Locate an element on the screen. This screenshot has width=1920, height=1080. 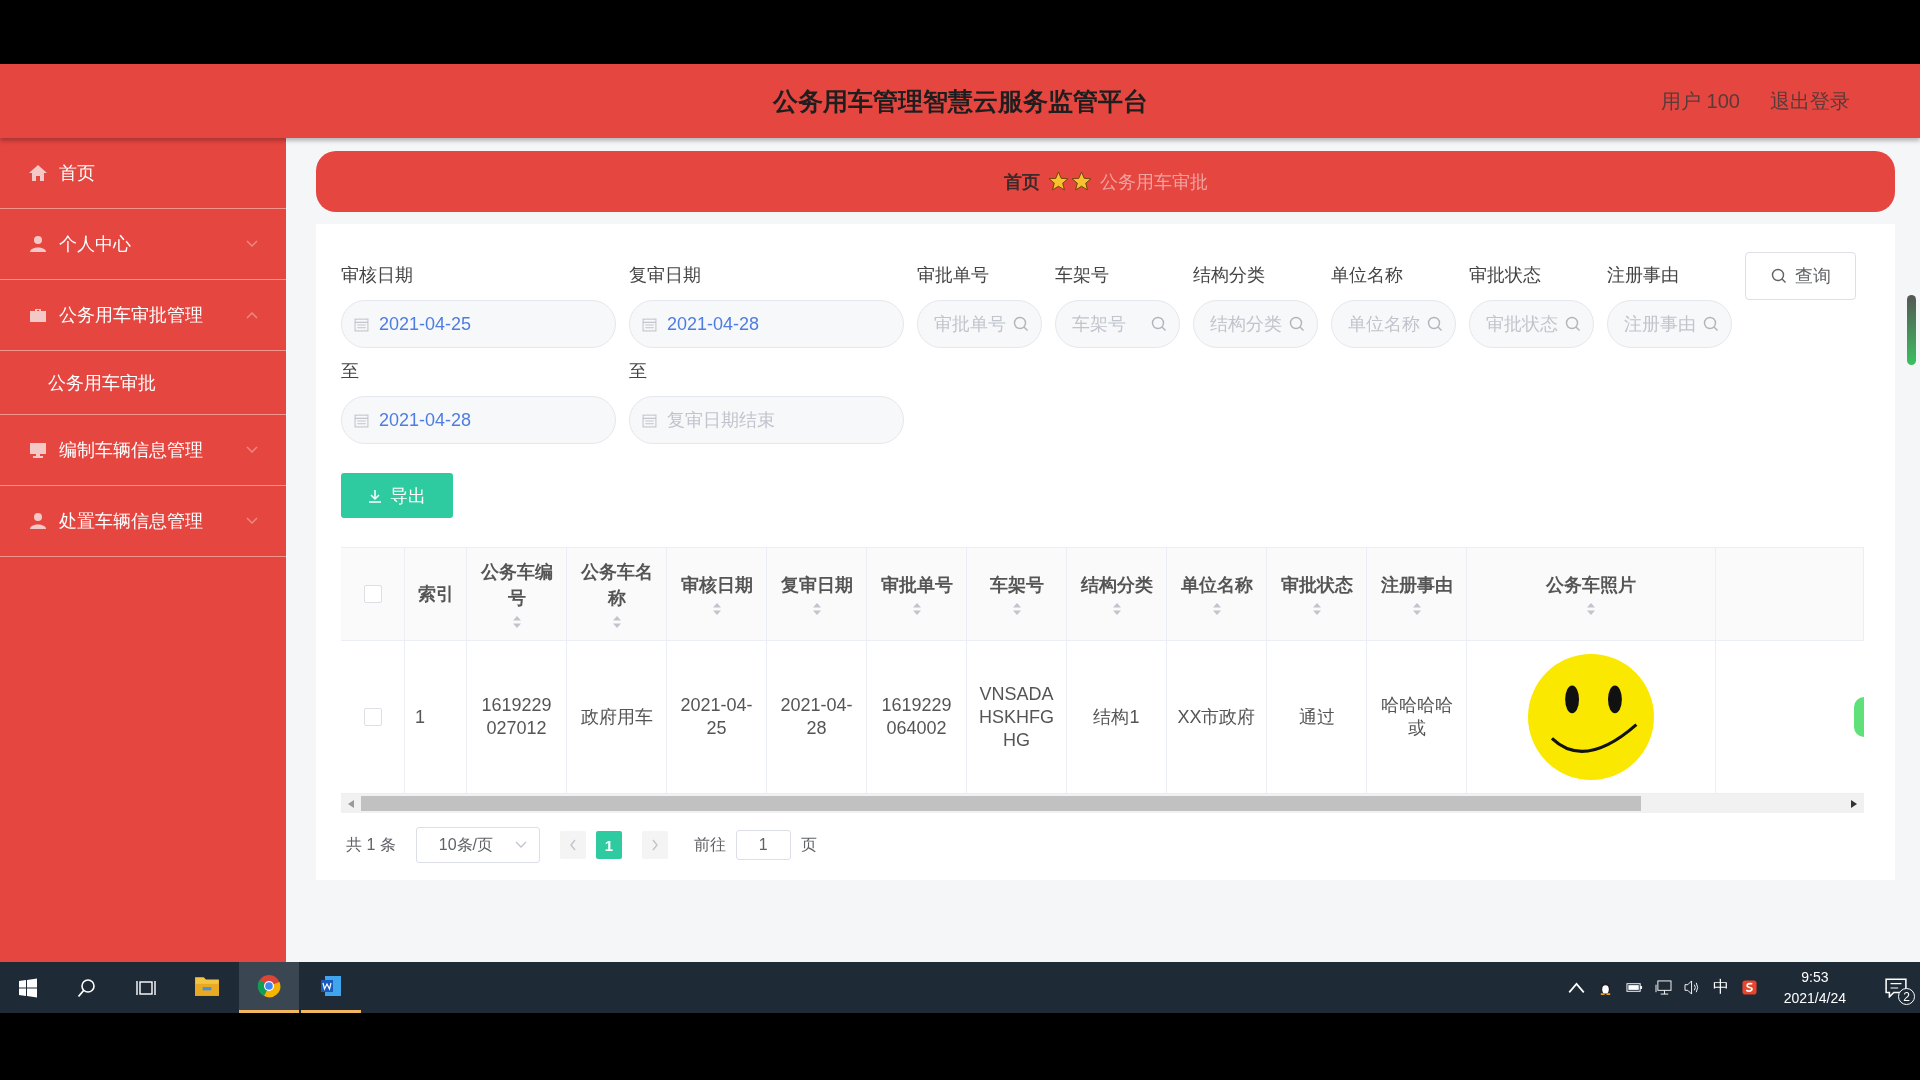
battery-icon is located at coordinates (1634, 987).